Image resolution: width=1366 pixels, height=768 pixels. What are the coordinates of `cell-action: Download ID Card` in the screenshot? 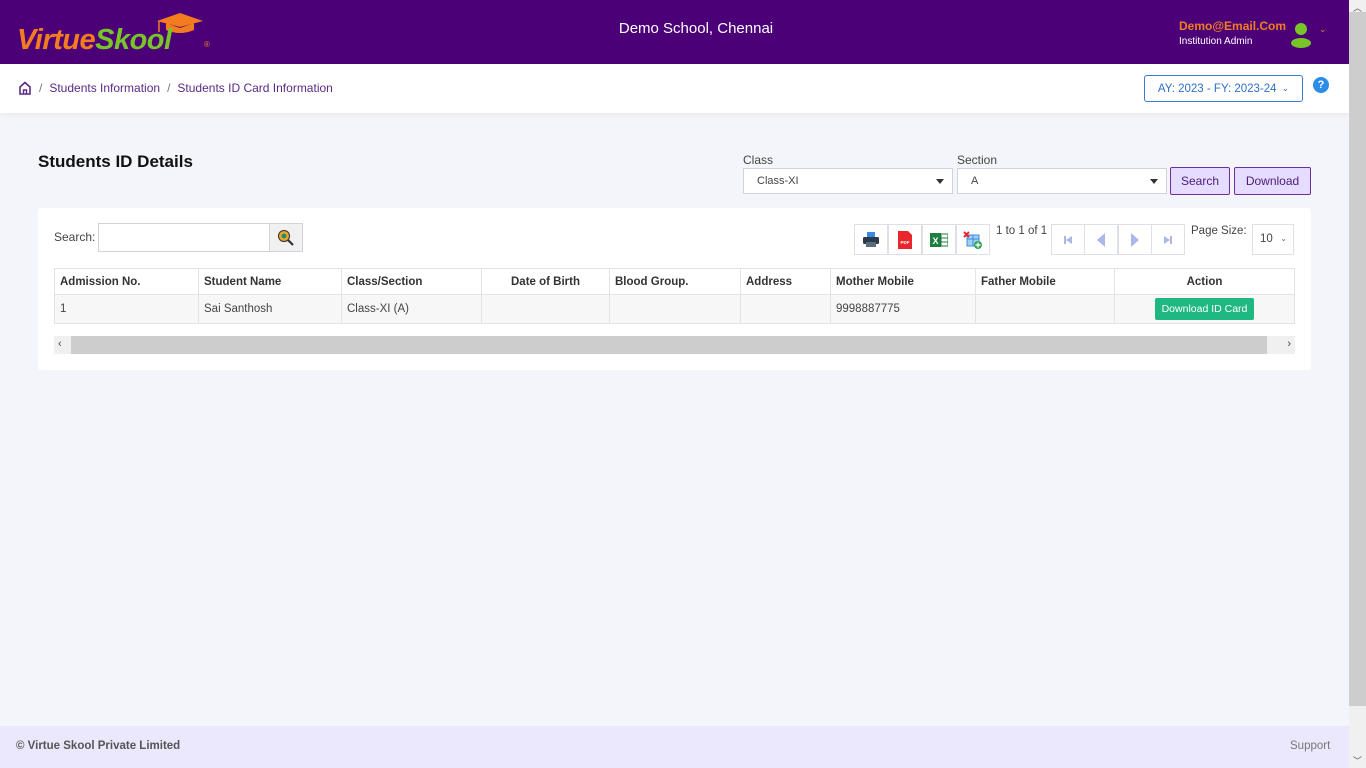 It's located at (1204, 309).